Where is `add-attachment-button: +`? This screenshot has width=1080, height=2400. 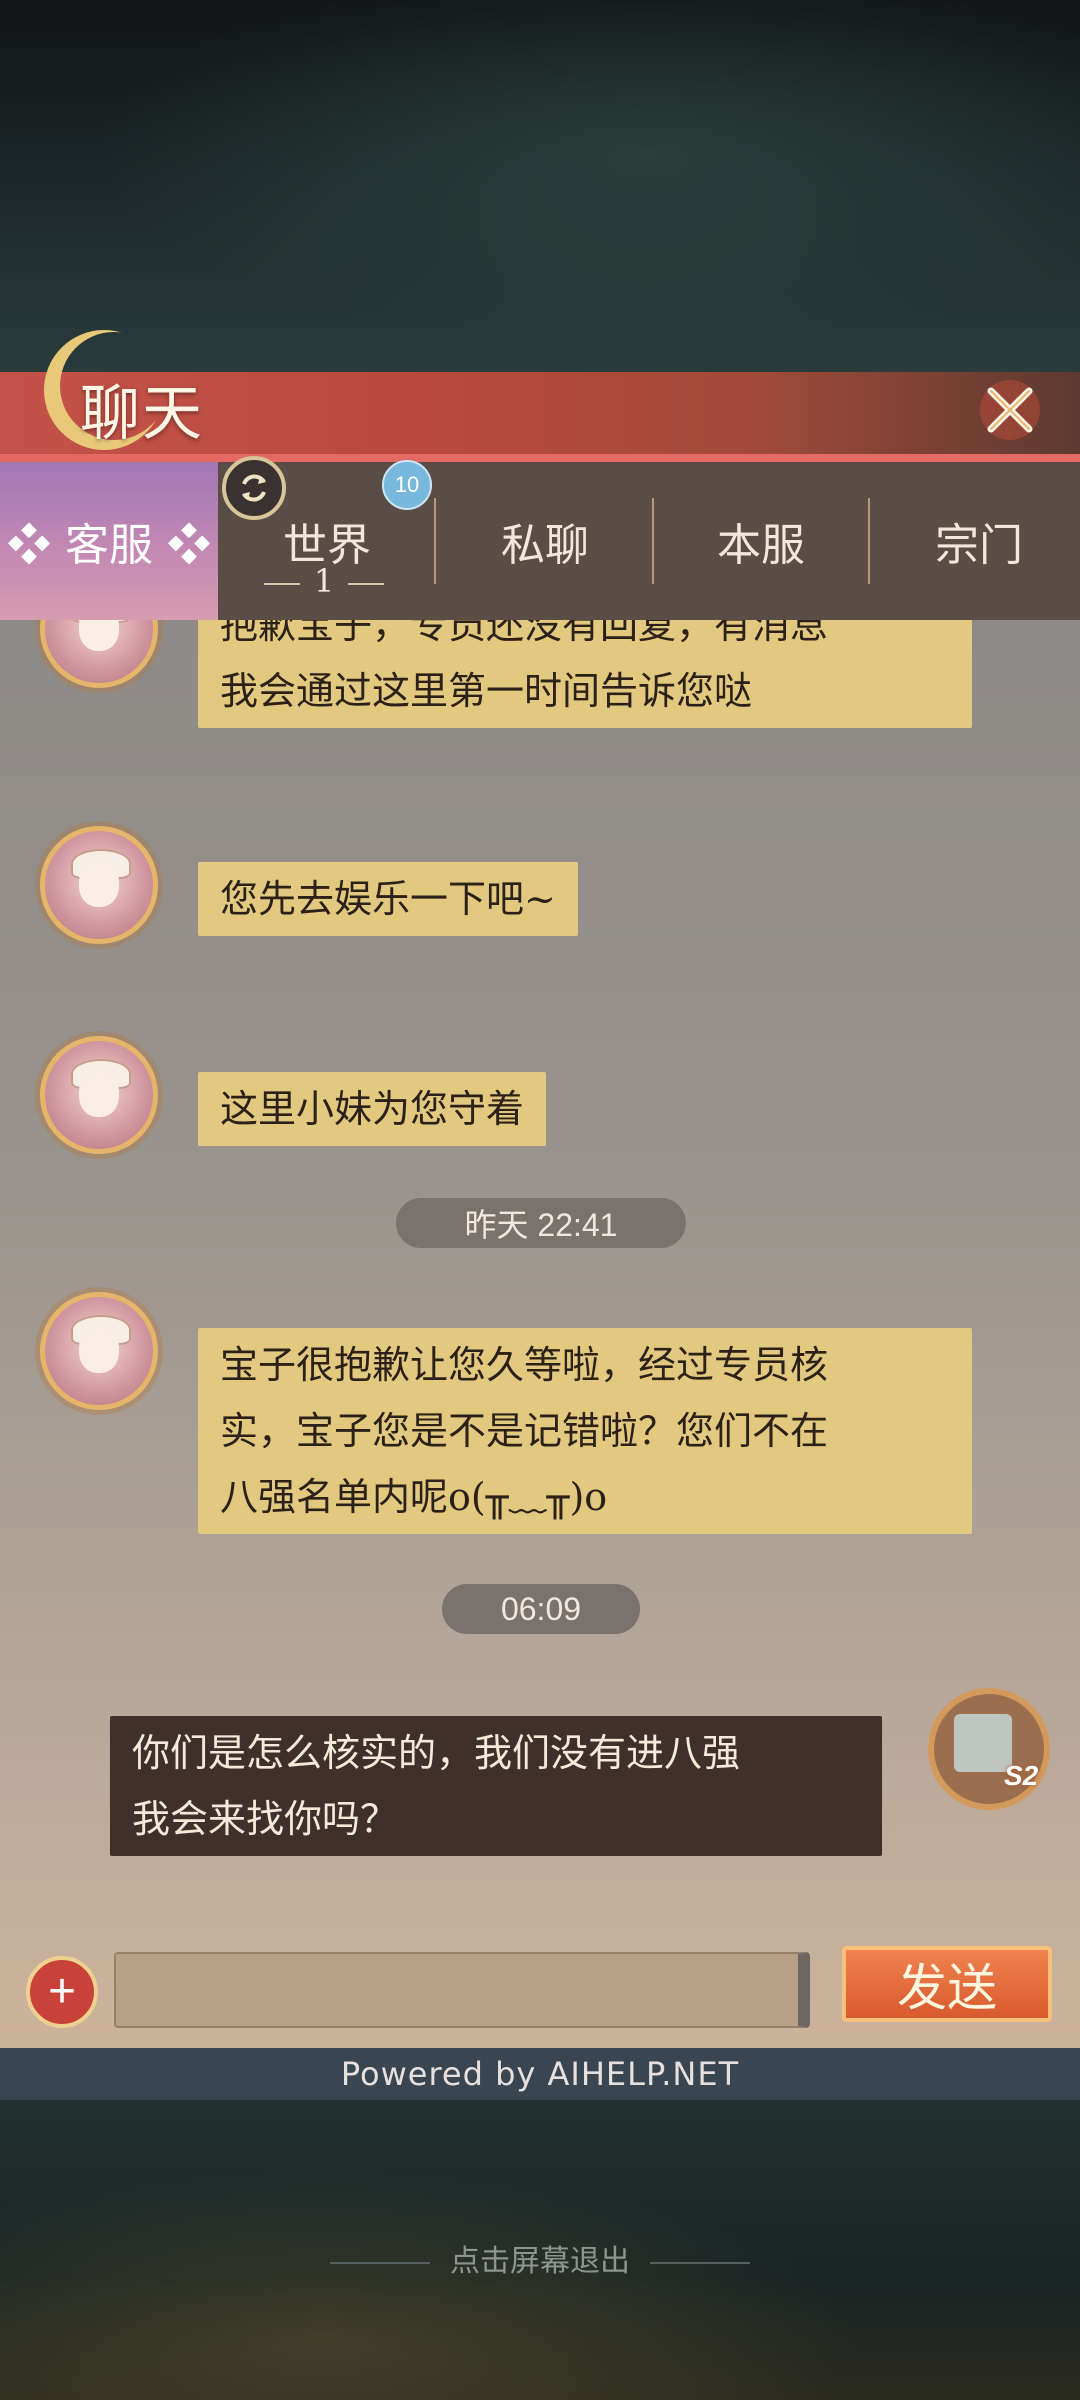
add-attachment-button: + is located at coordinates (62, 1992).